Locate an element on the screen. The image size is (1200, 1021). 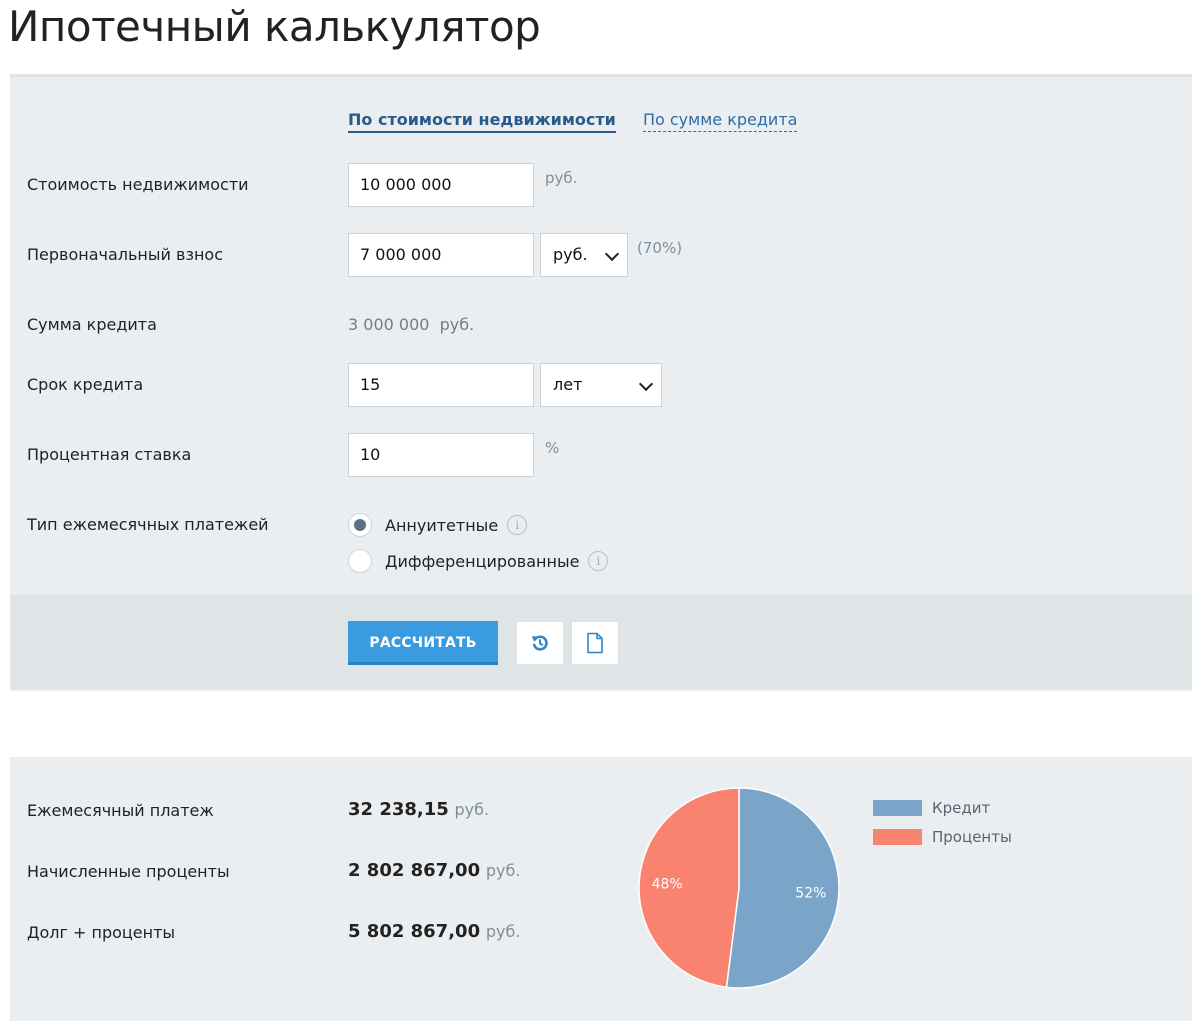
accrued-interest-value: 2 802 867,00 руб. is located at coordinates (434, 870).